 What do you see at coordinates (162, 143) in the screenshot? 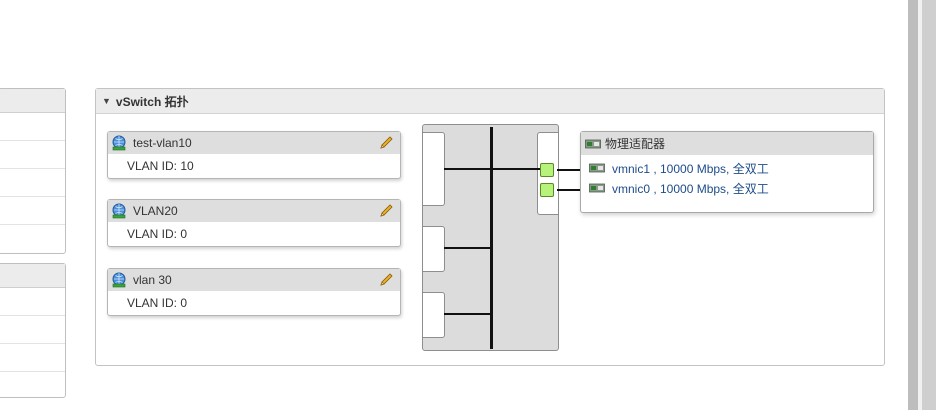
I see `port-group-name: test-vlan10` at bounding box center [162, 143].